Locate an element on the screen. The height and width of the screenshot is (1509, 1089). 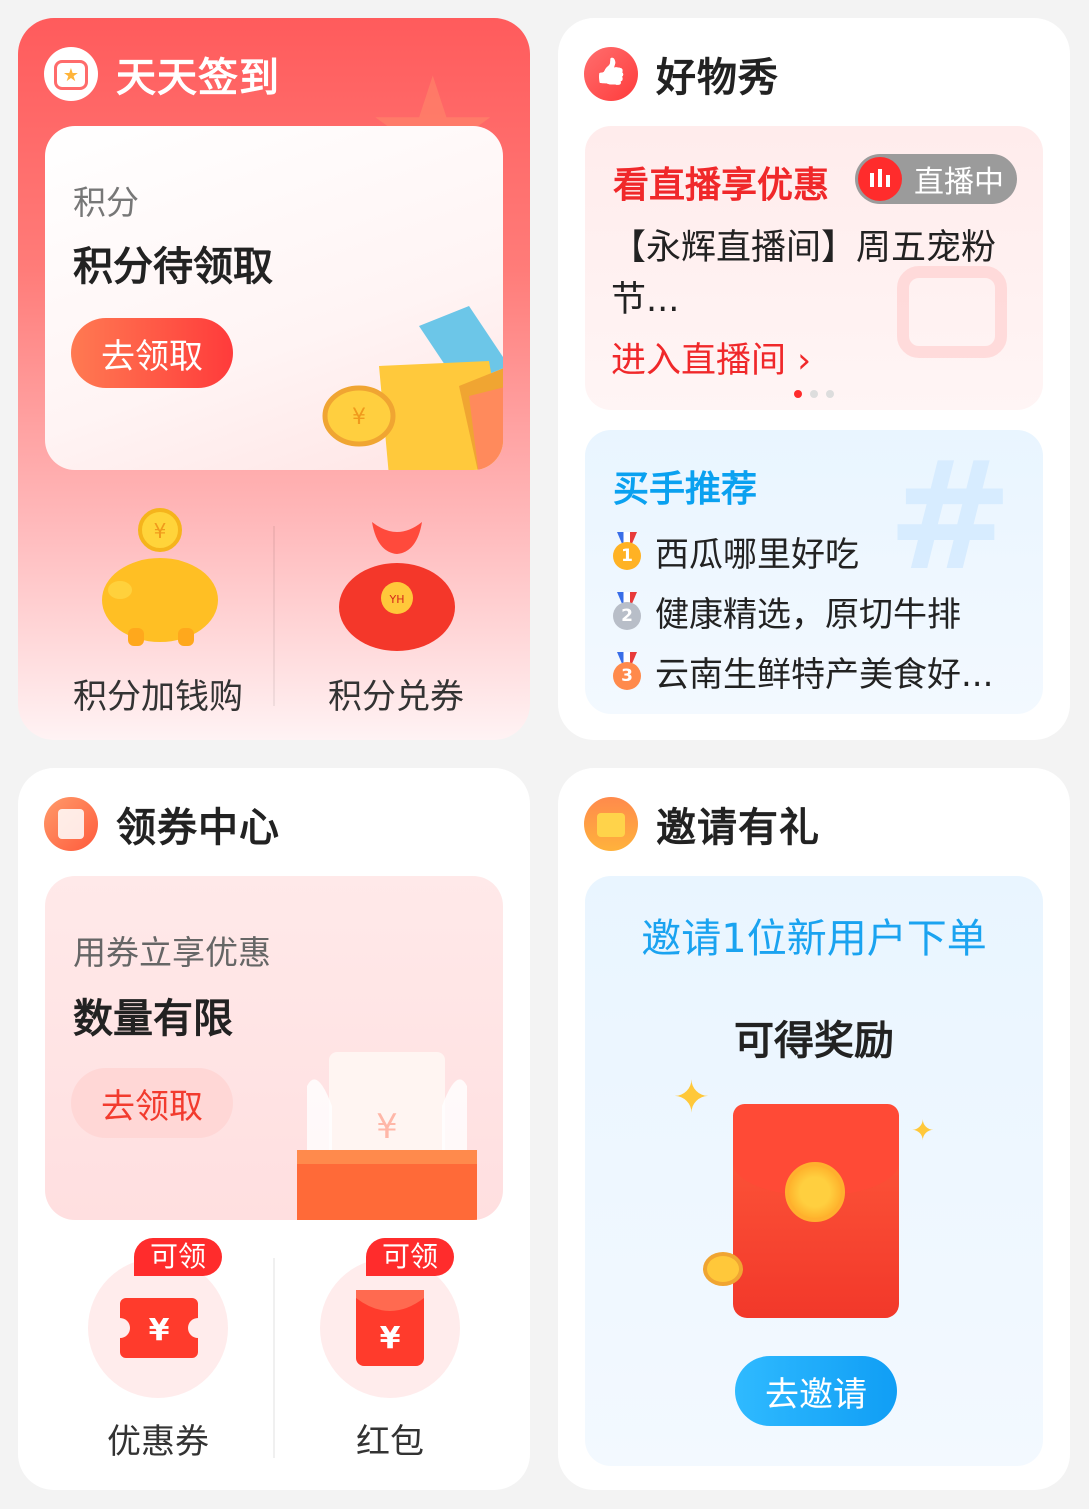
gift-icon is located at coordinates (611, 824).